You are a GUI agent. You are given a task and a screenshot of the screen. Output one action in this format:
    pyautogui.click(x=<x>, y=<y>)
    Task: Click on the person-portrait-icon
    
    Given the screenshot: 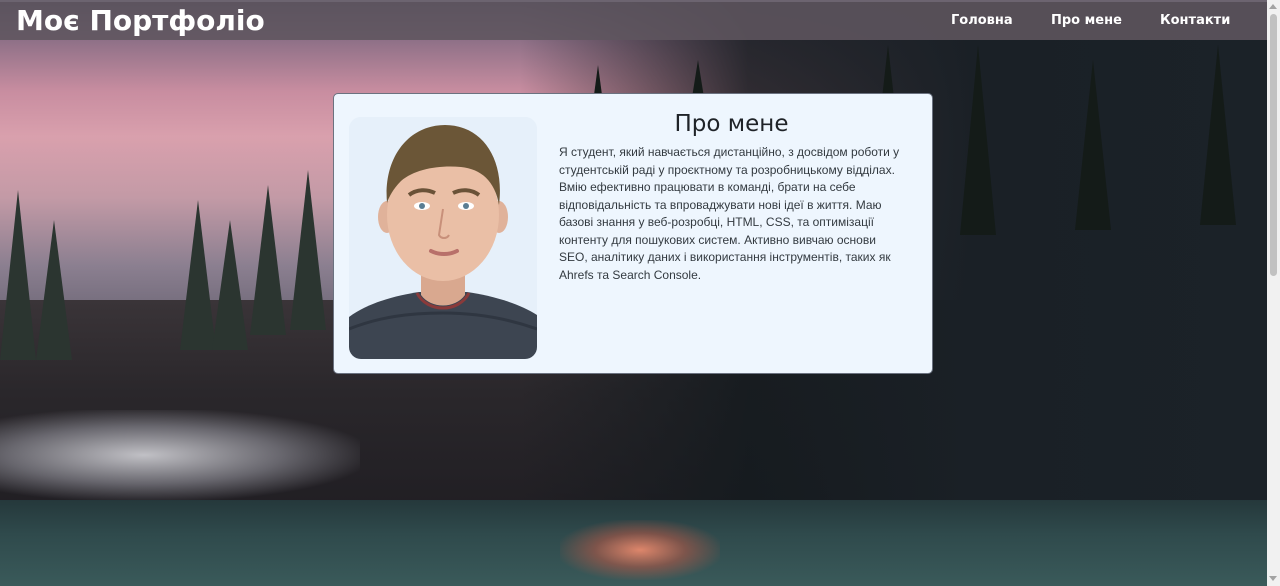 What is the action you would take?
    pyautogui.click(x=443, y=238)
    